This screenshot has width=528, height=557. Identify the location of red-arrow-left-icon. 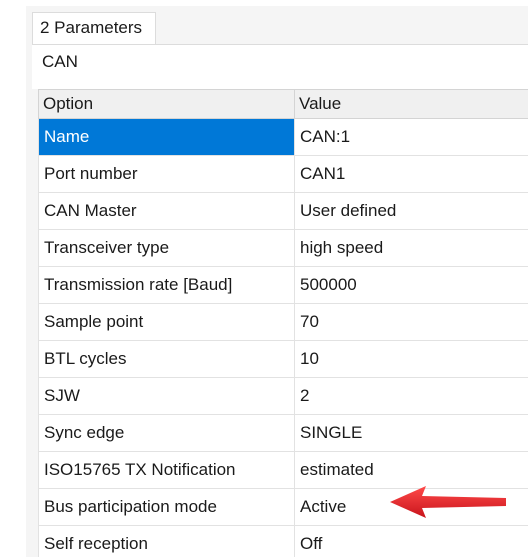
(448, 502).